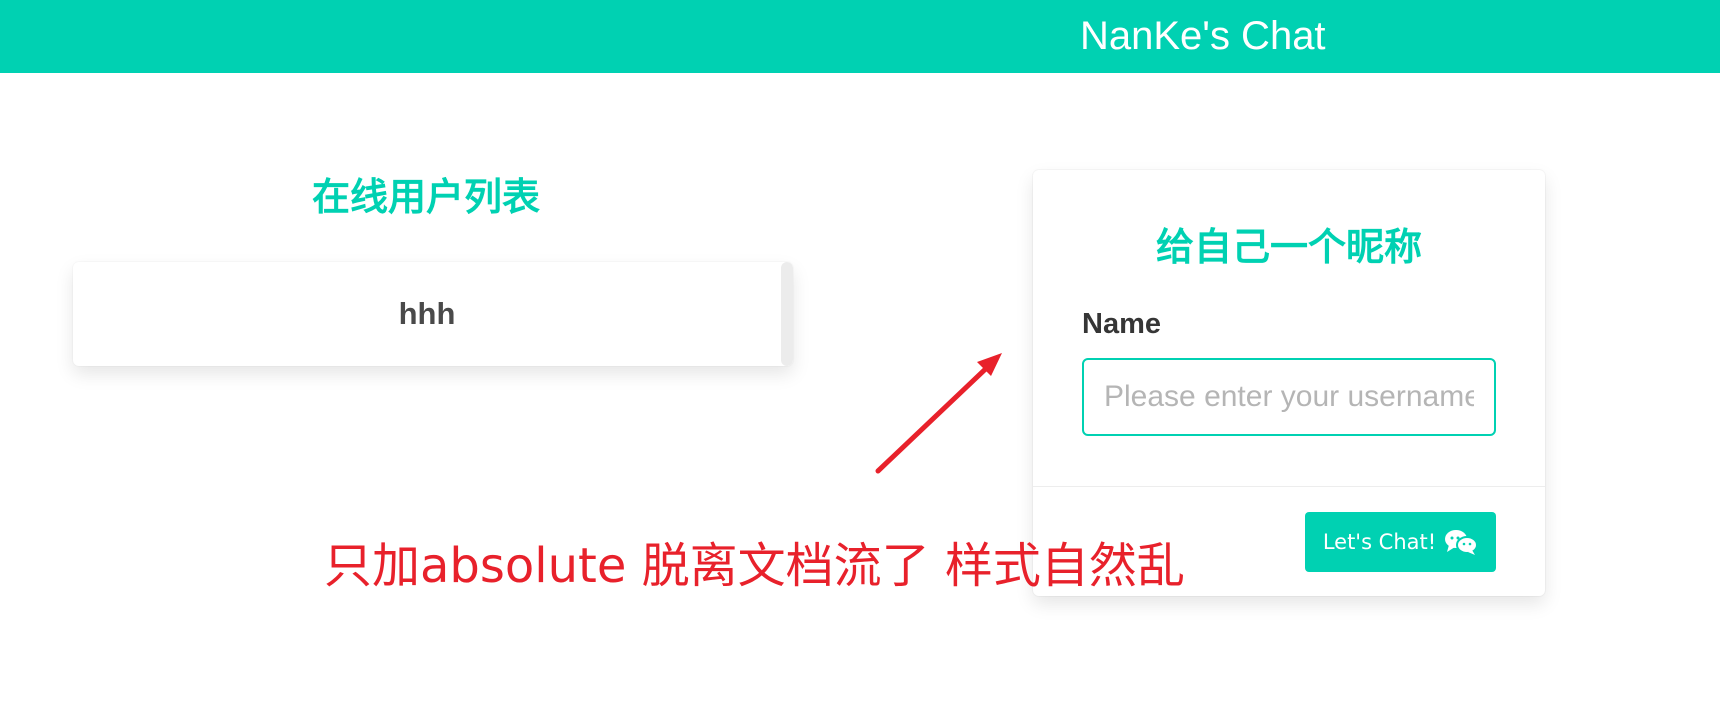 The height and width of the screenshot is (706, 1720). Describe the element at coordinates (427, 314) in the screenshot. I see `user-list-item: hhh` at that location.